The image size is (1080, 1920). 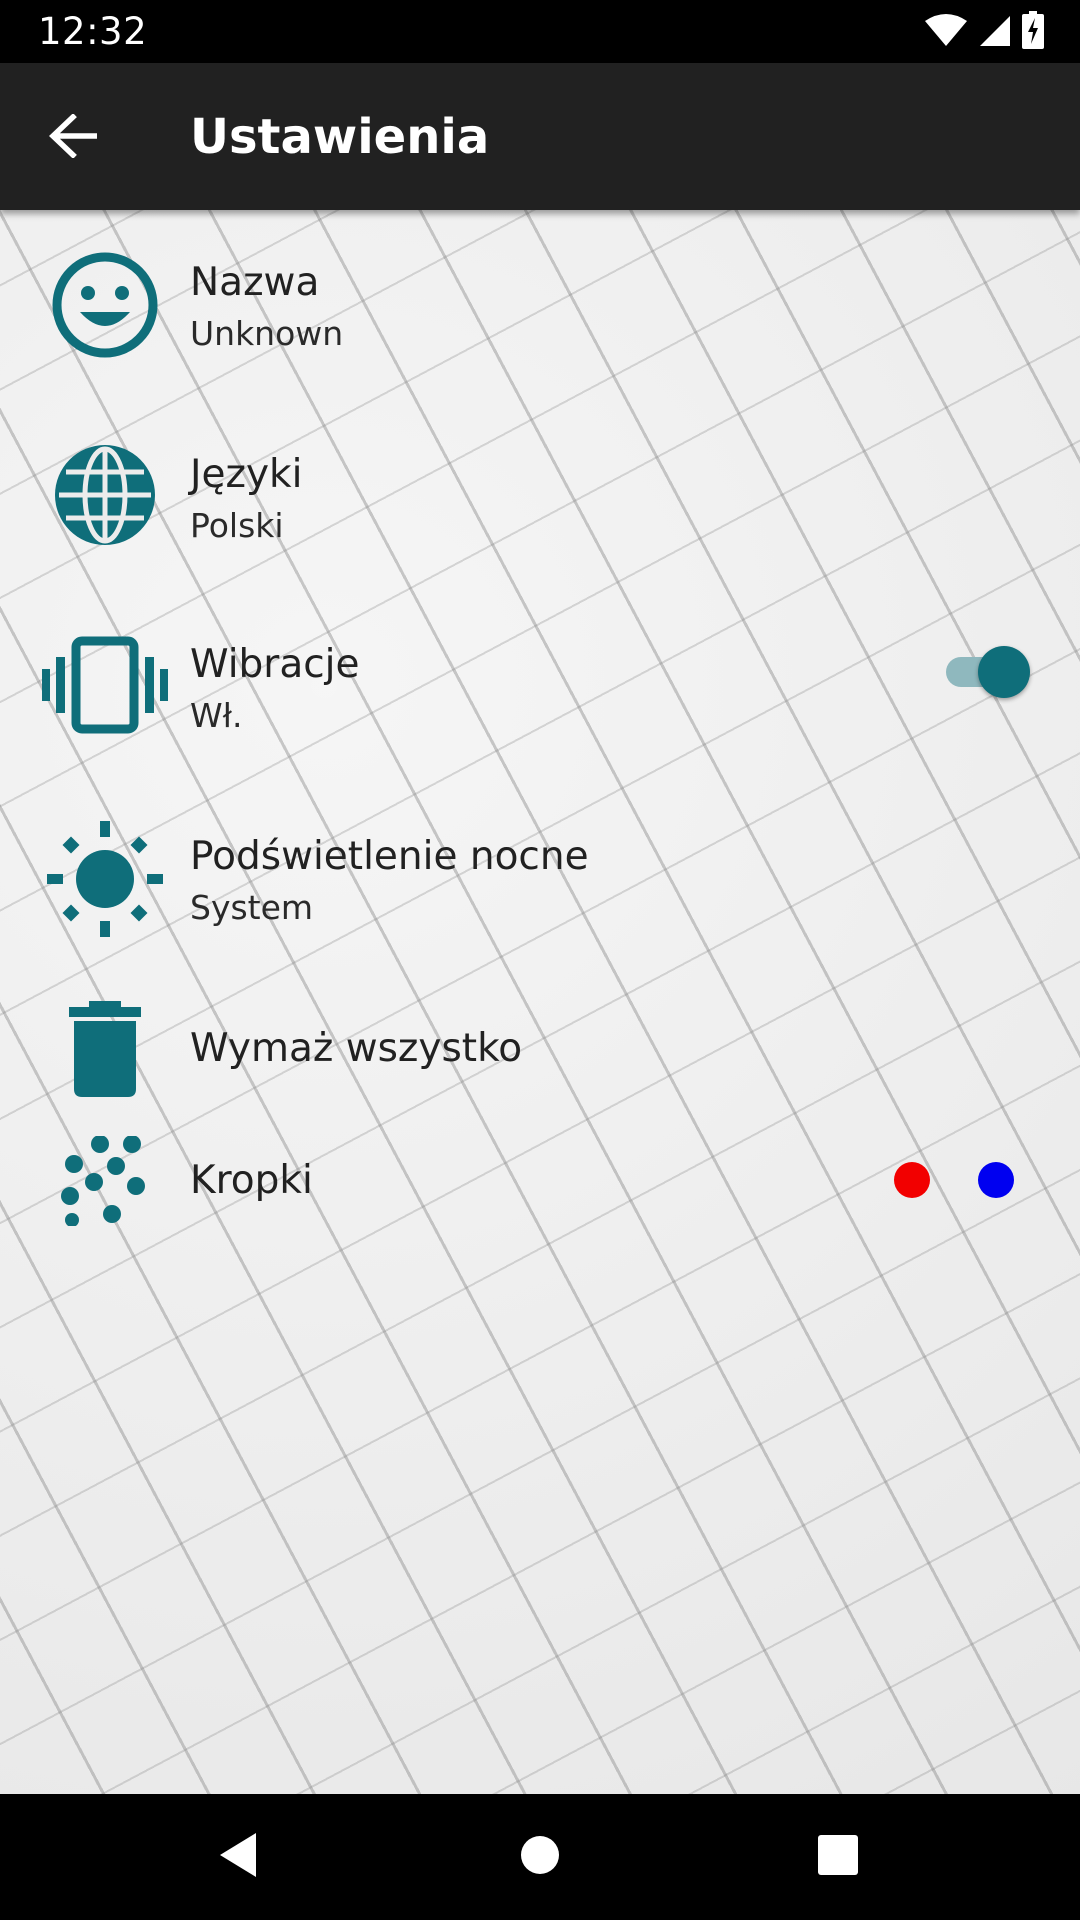 I want to click on cell-signal-icon, so click(x=995, y=32).